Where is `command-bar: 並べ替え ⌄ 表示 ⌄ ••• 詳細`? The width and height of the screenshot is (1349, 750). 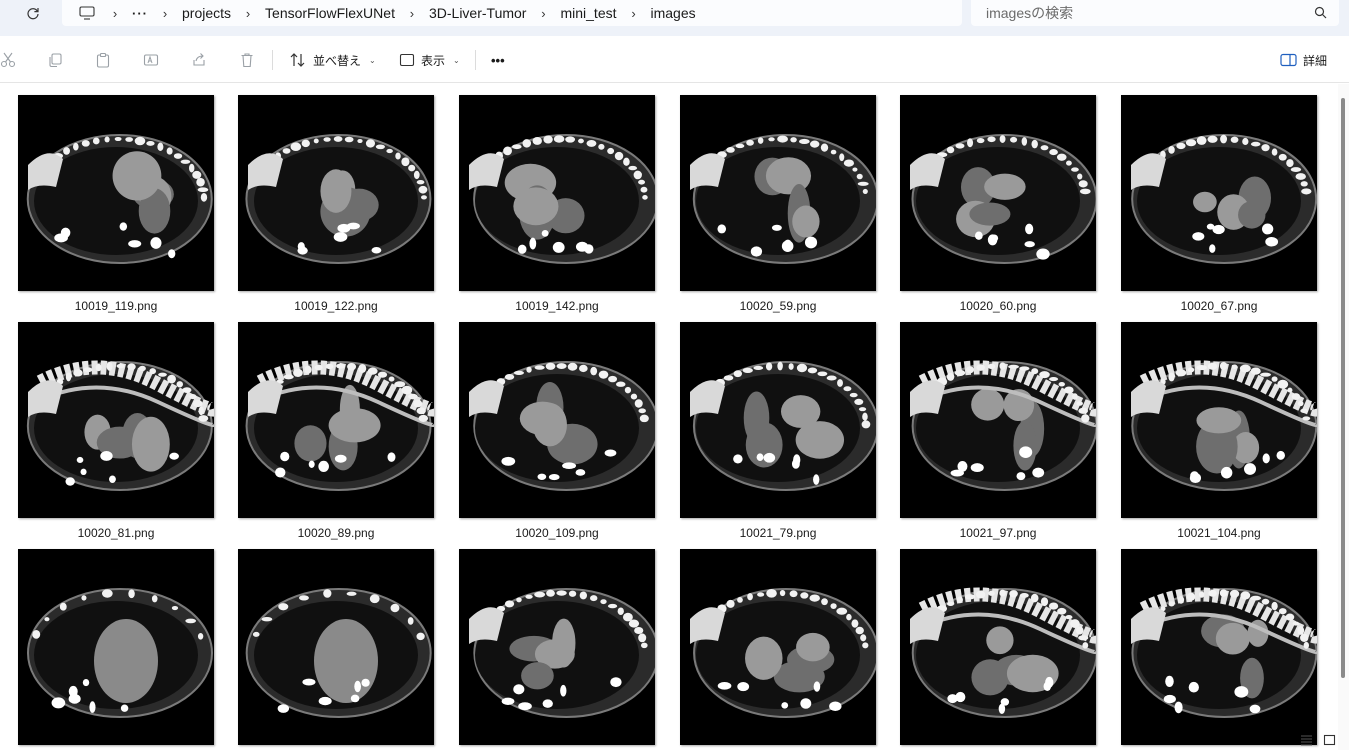 command-bar: 並べ替え ⌄ 表示 ⌄ ••• 詳細 is located at coordinates (674, 59).